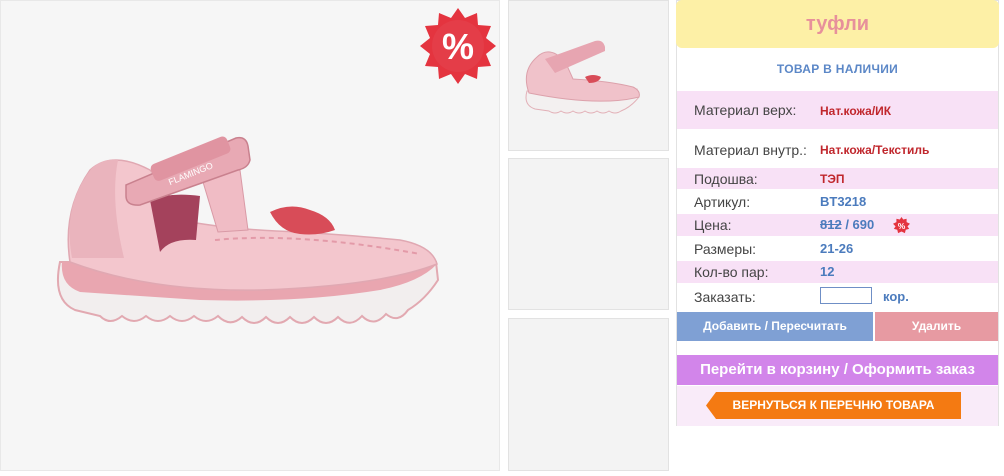 This screenshot has height=476, width=1004. I want to click on spec-row-material-inner: Материал внутр.: Нат.кожа/Текстиль, so click(837, 150).